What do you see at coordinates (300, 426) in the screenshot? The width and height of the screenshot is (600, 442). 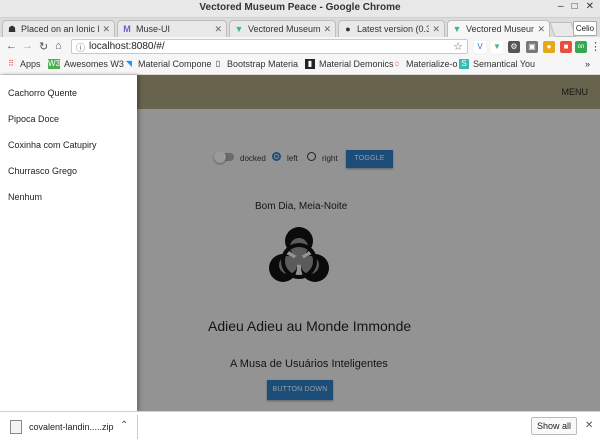 I see `downloads-bar: covalent-landin.....zip ⌃ Show all ✕` at bounding box center [300, 426].